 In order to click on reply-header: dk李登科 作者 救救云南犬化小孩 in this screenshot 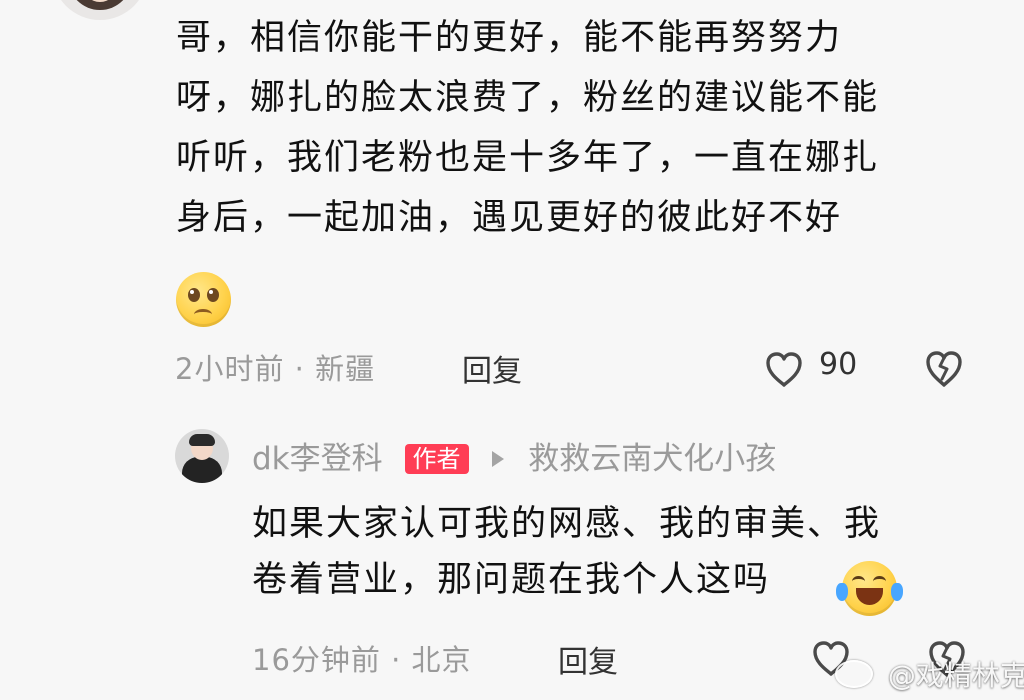, I will do `click(514, 458)`.